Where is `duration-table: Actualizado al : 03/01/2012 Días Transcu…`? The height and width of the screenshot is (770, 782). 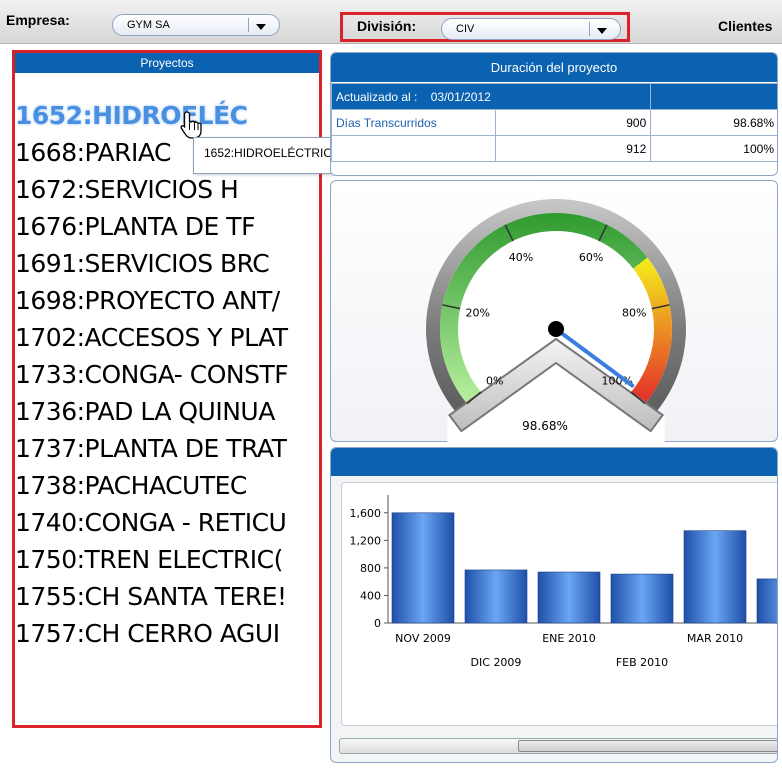
duration-table: Actualizado al : 03/01/2012 Días Transcu… is located at coordinates (554, 122).